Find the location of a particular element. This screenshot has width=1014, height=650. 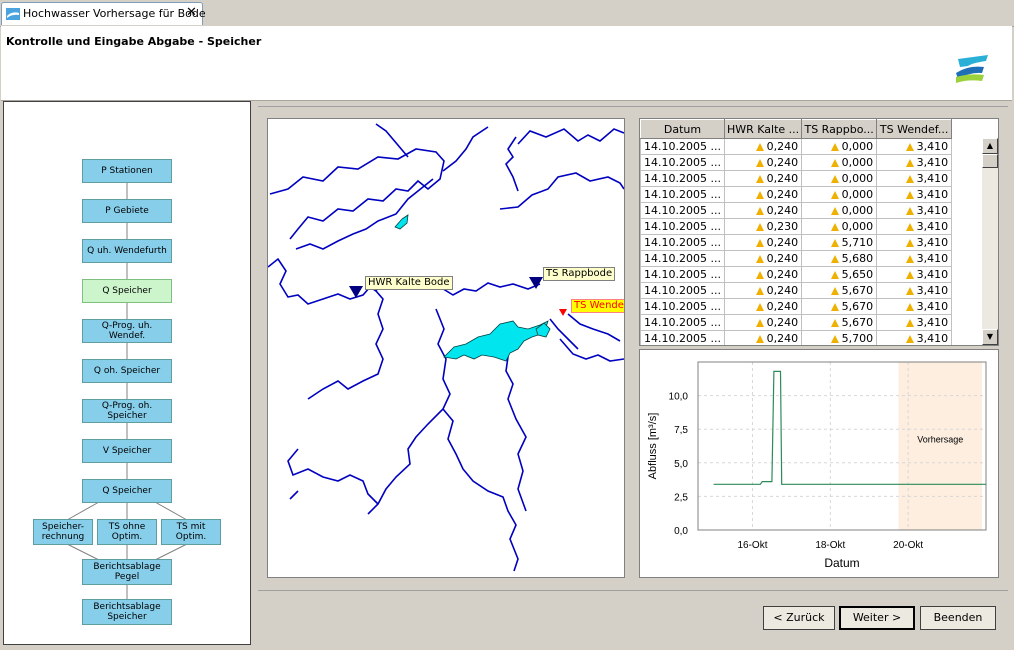

table-row: 14.10.2005 ... 0,240 5,650 3,410 is located at coordinates (796, 274).